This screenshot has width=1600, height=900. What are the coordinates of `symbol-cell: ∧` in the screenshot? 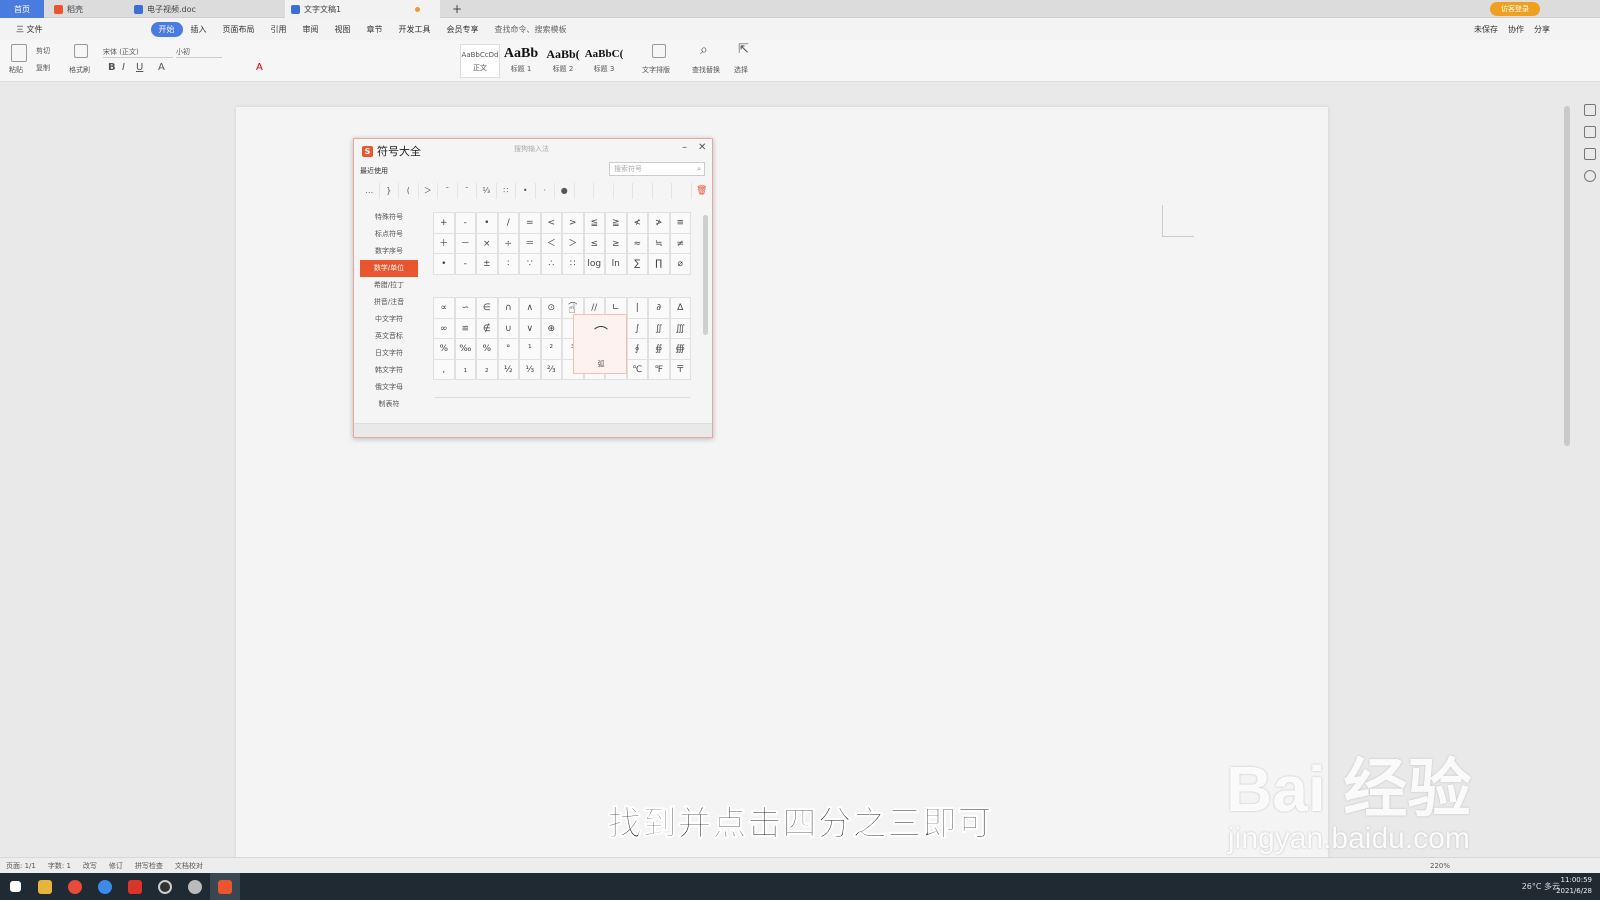 It's located at (530, 308).